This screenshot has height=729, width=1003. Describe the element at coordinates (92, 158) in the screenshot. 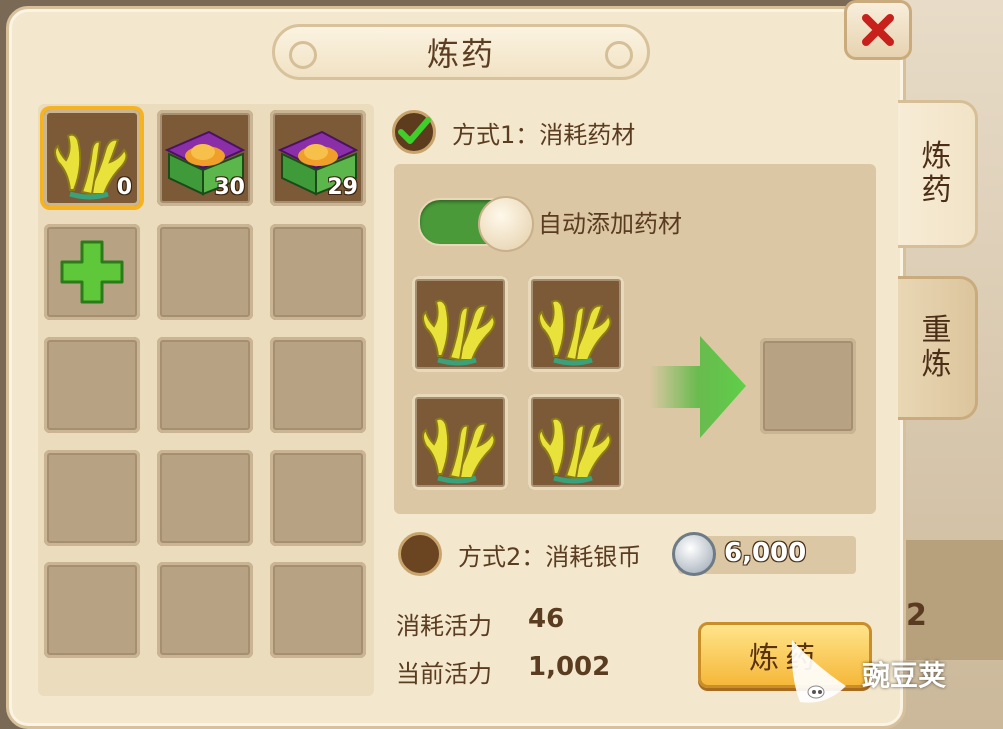

I see `inventory-slot-coral: 0` at that location.